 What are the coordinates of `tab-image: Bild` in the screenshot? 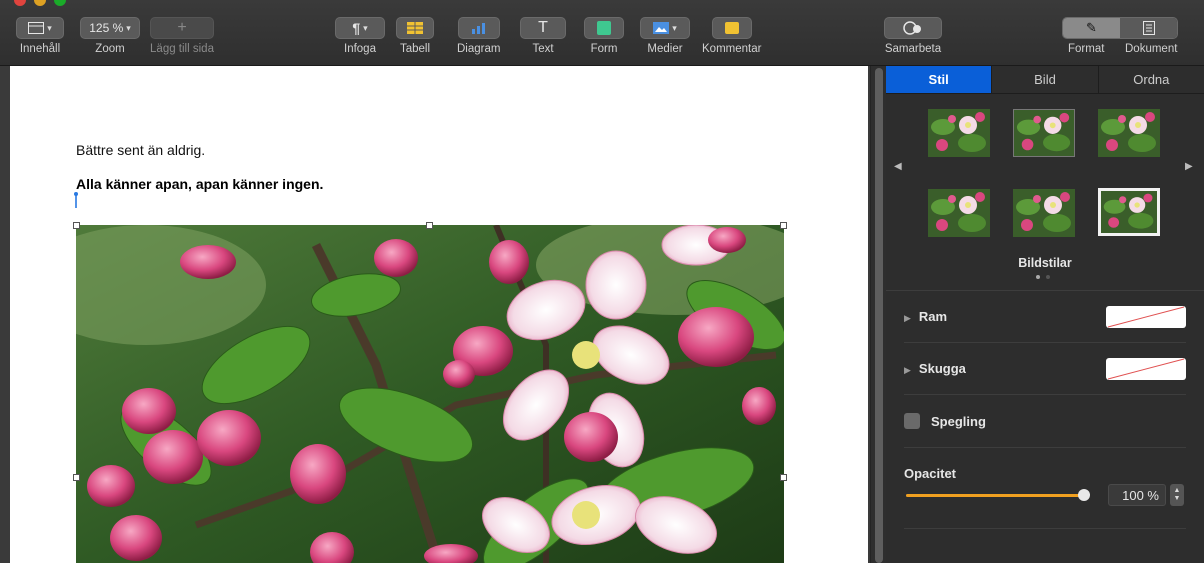 It's located at (1045, 79).